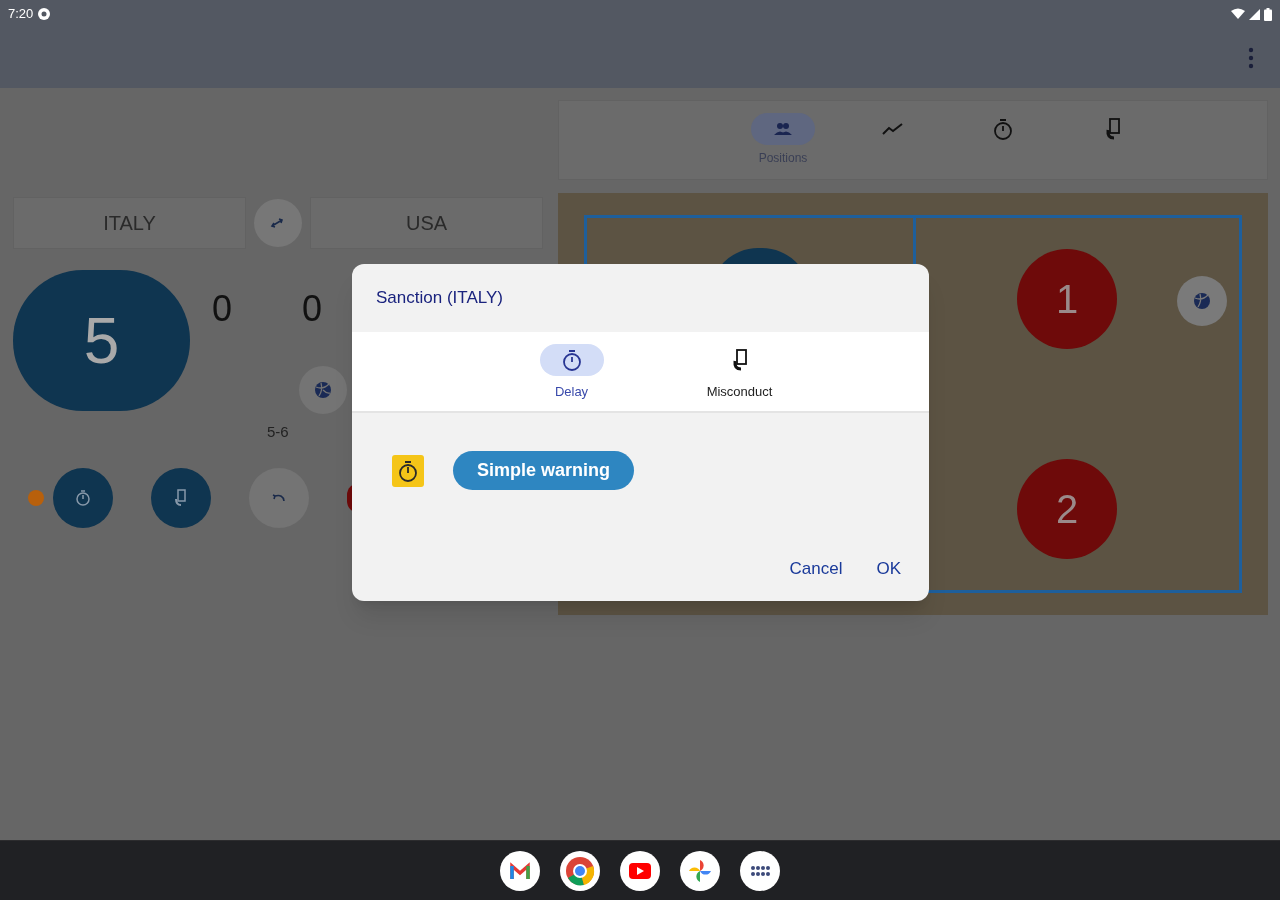 This screenshot has height=900, width=1280. Describe the element at coordinates (1067, 509) in the screenshot. I see `player-marker: 2` at that location.